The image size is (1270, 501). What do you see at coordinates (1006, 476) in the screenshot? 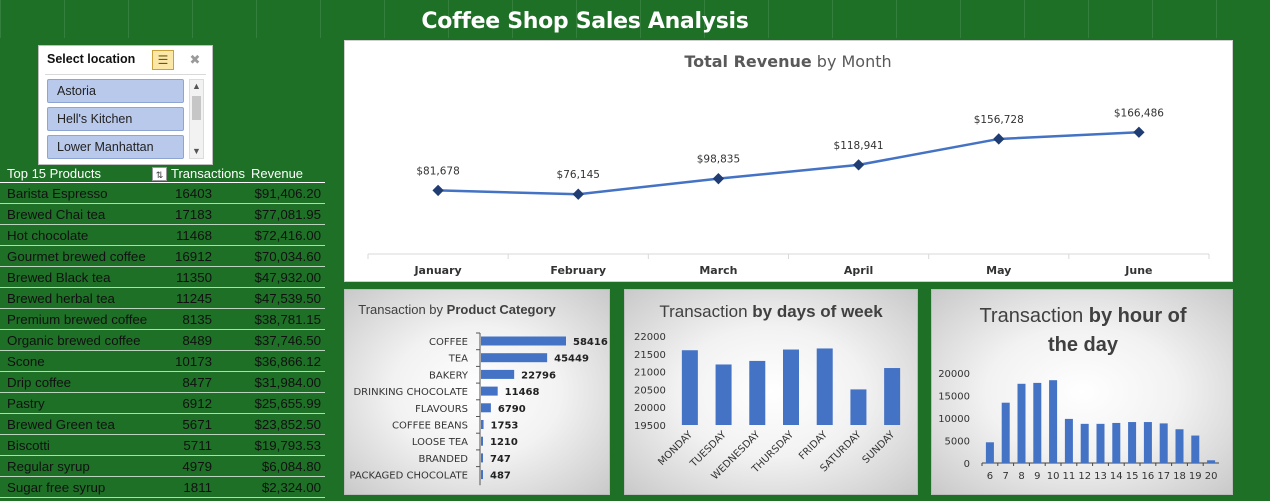
I see `x-tick-label: 7` at bounding box center [1006, 476].